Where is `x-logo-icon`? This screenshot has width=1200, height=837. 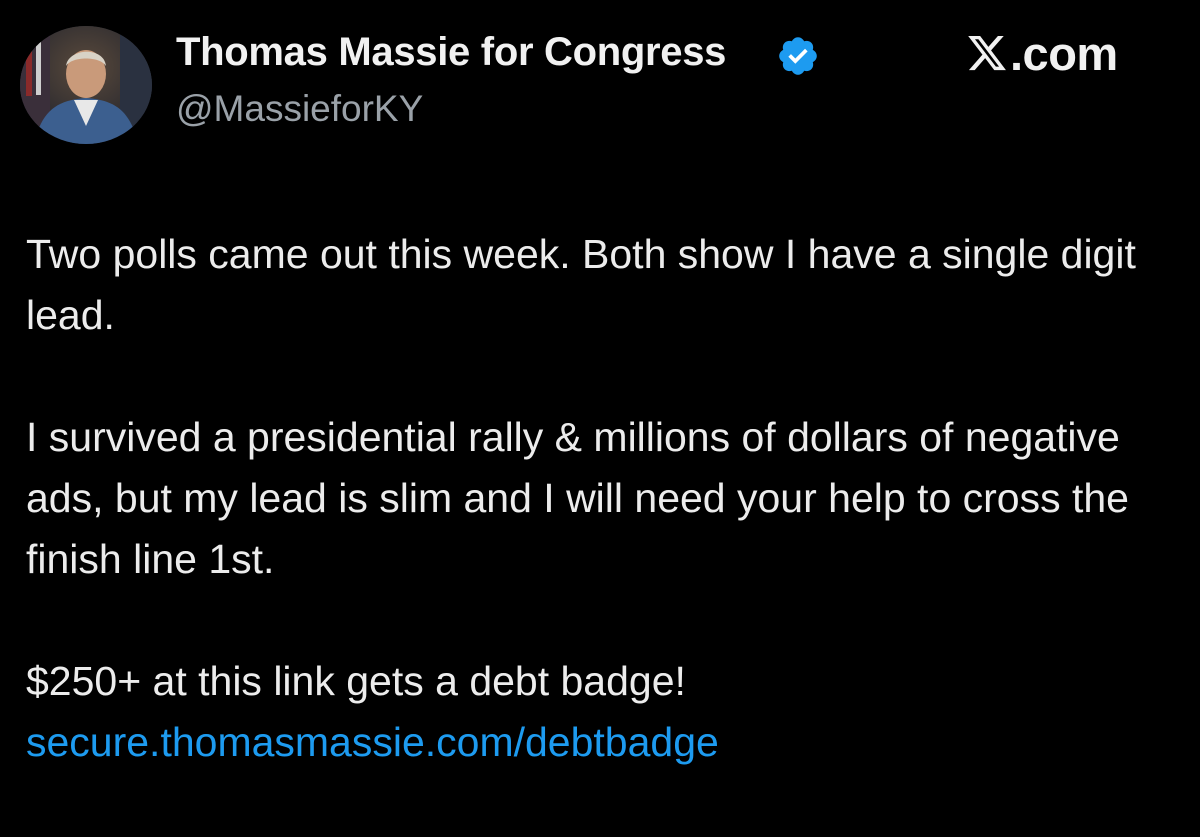 x-logo-icon is located at coordinates (987, 53).